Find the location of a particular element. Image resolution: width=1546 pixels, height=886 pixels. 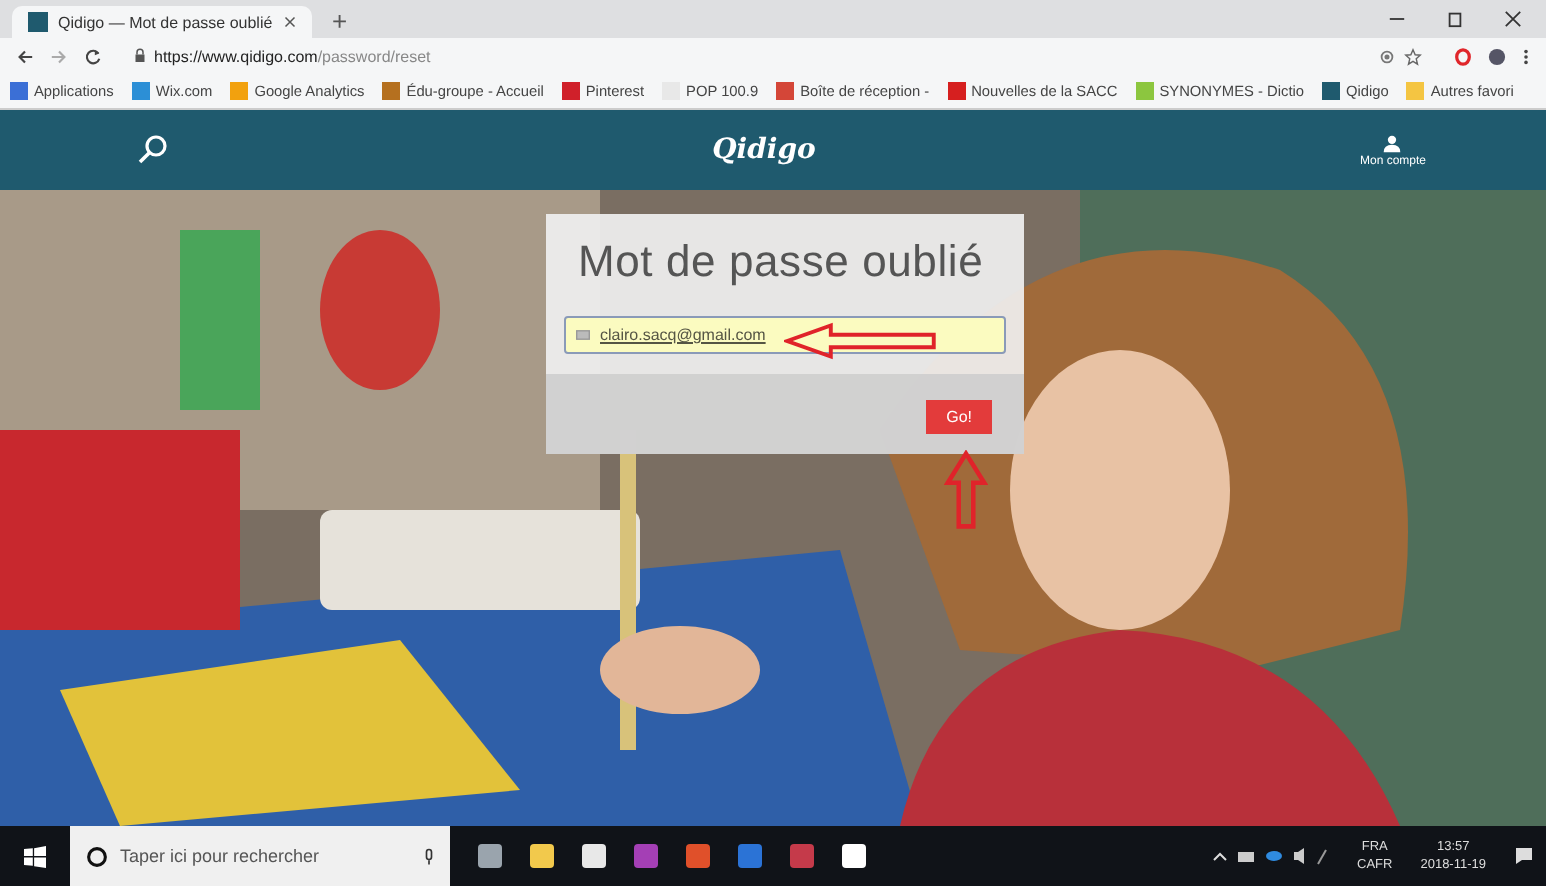

browser-tab: Qidigo — Mot de passe oublié is located at coordinates (162, 22).